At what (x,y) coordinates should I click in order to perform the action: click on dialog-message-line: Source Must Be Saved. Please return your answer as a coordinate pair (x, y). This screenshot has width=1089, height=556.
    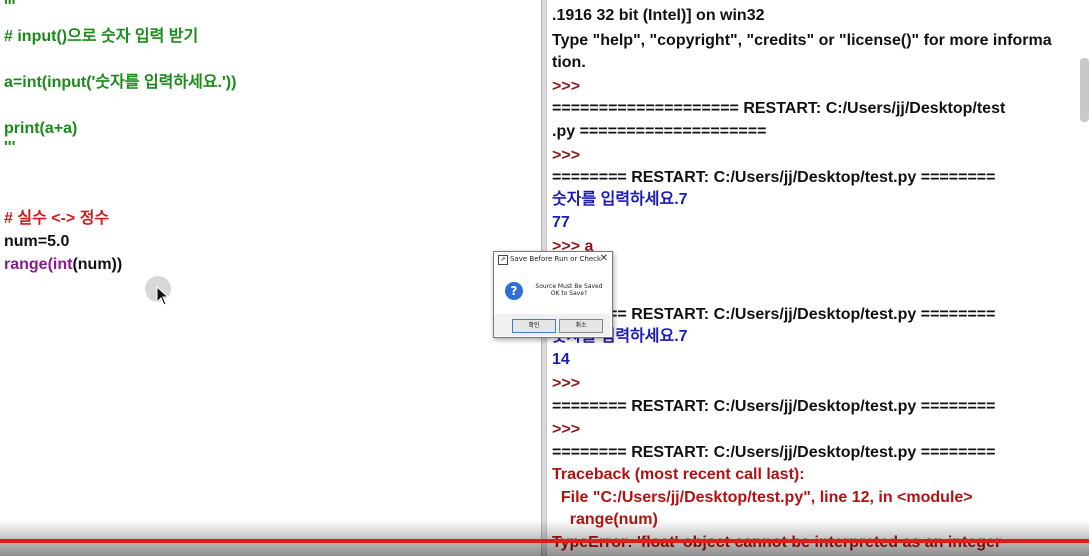
    Looking at the image, I should click on (569, 286).